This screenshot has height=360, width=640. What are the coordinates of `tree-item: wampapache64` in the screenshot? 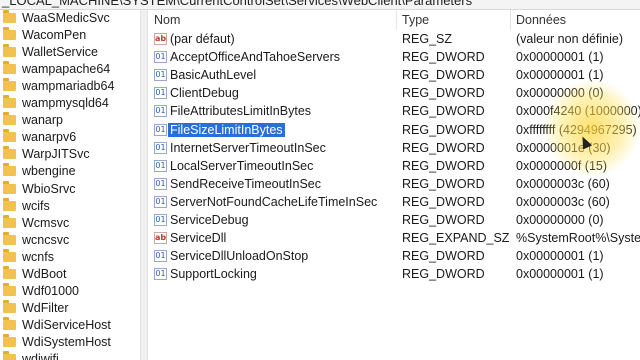 It's located at (69, 69).